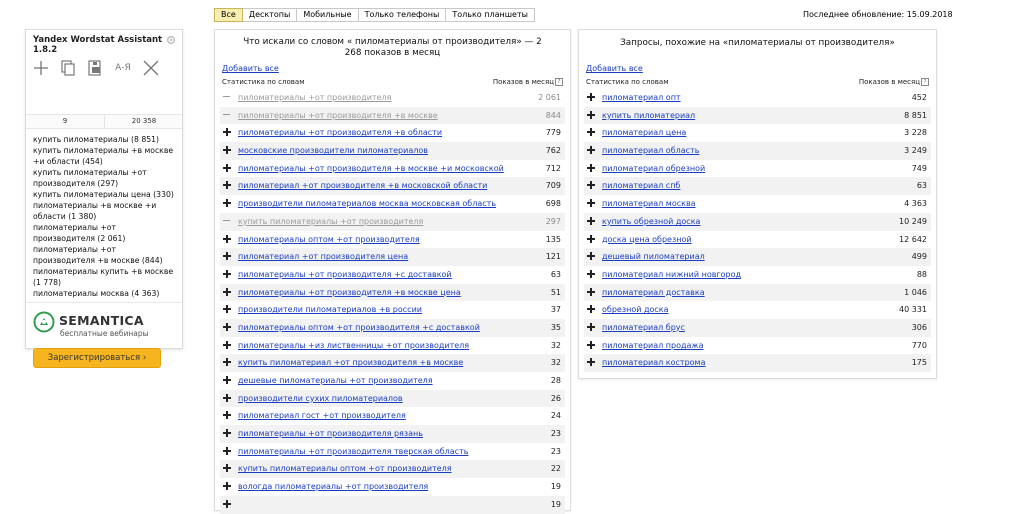 The image size is (1024, 514). Describe the element at coordinates (106, 293) in the screenshot. I see `assistant-list-item: пиломатериалы москва (4 363)` at that location.